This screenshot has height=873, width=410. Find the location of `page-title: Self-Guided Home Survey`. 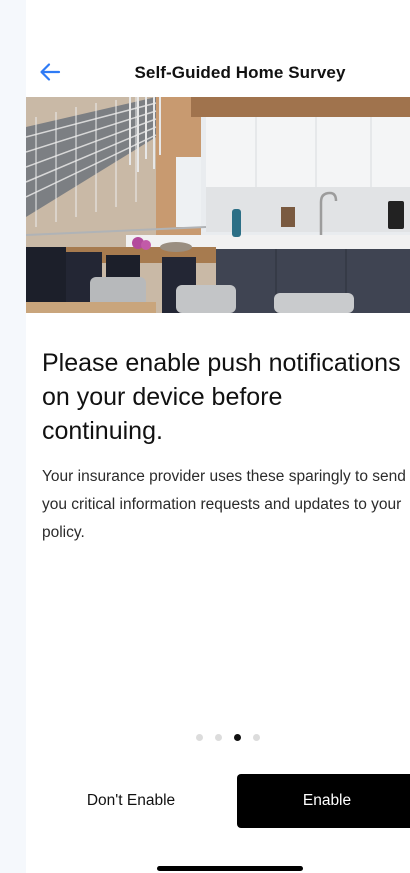

page-title: Self-Guided Home Survey is located at coordinates (240, 72).